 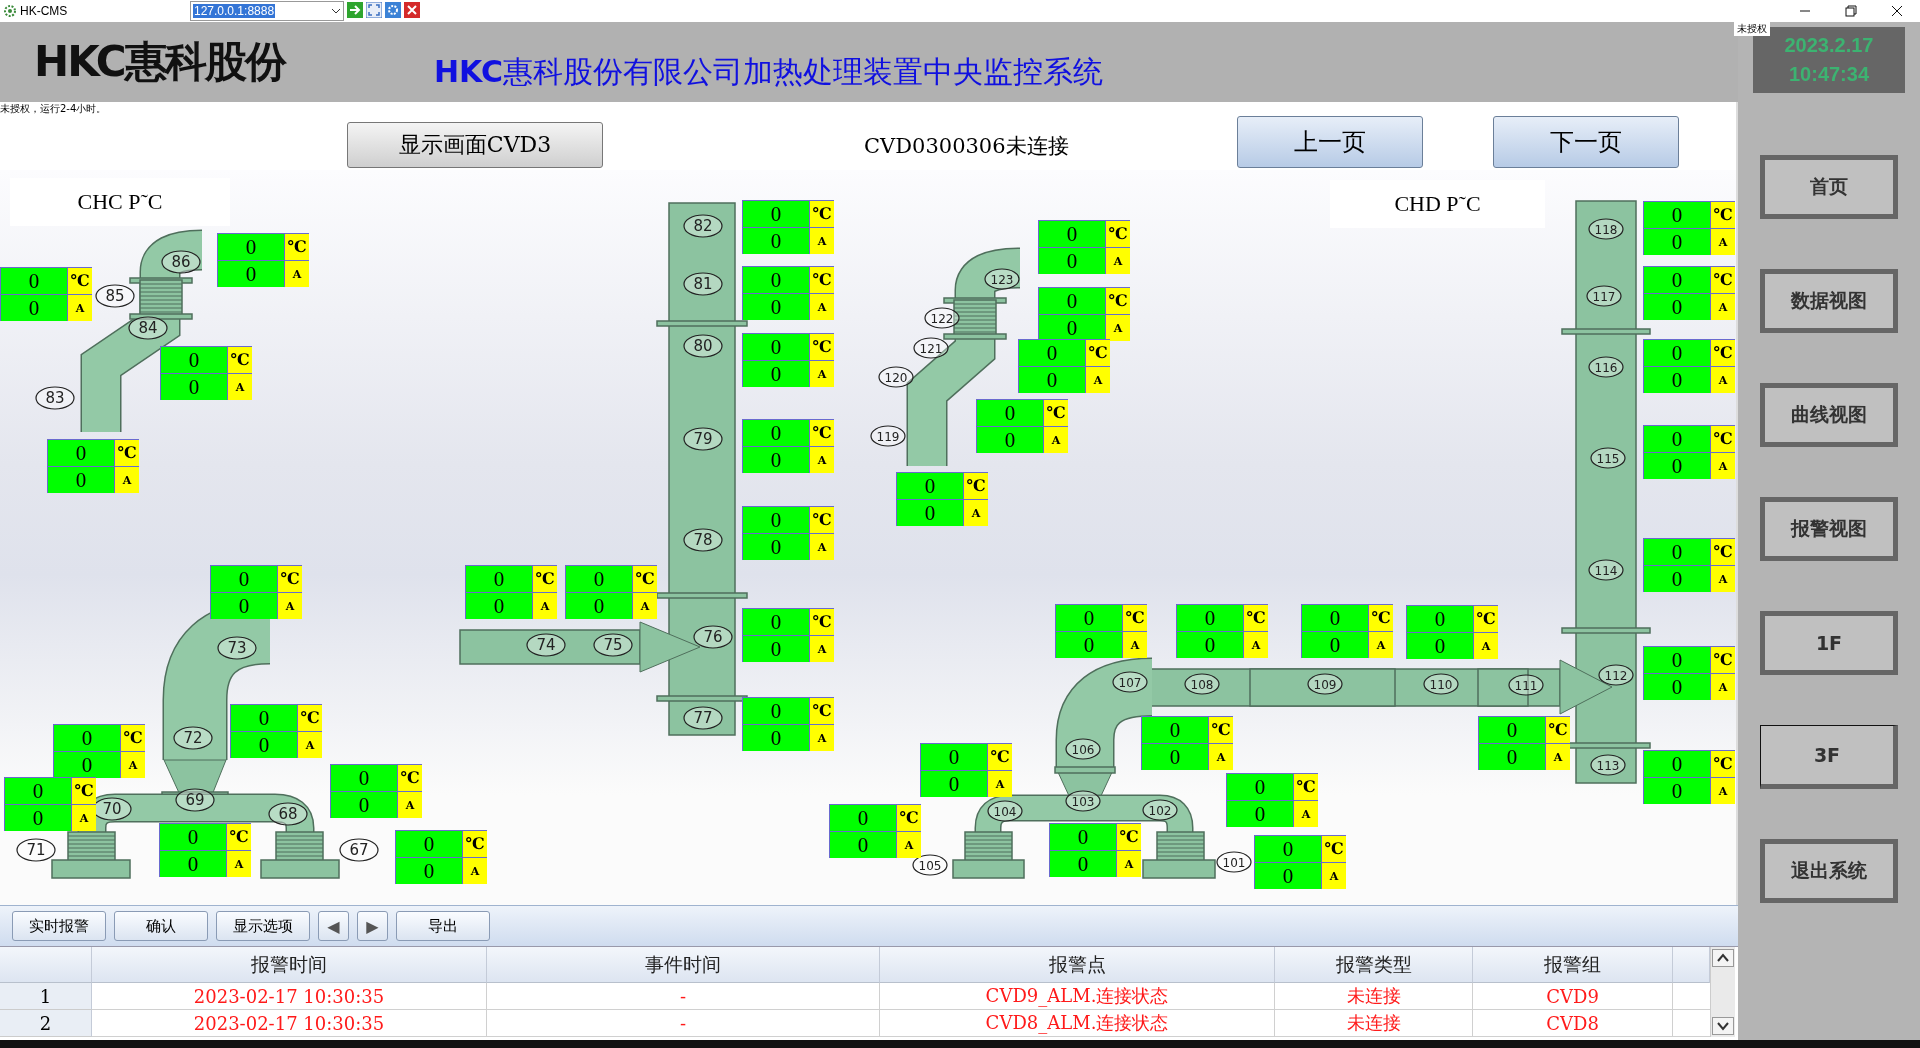 What do you see at coordinates (355, 10) in the screenshot?
I see `arrow-icon` at bounding box center [355, 10].